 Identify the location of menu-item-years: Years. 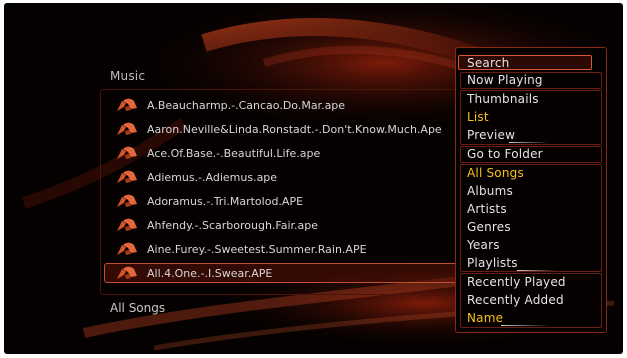
(483, 245).